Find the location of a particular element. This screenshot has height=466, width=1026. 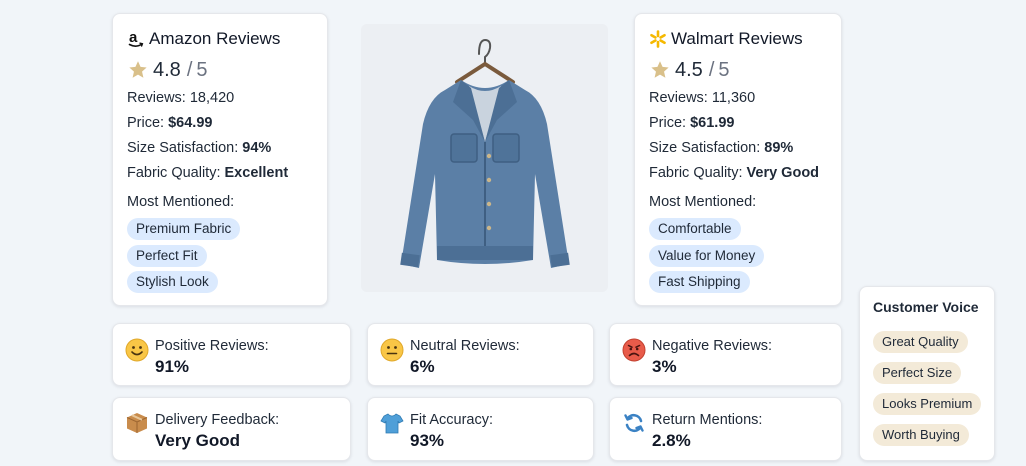

positive-reviews-label: Positive Reviews: is located at coordinates (212, 346).